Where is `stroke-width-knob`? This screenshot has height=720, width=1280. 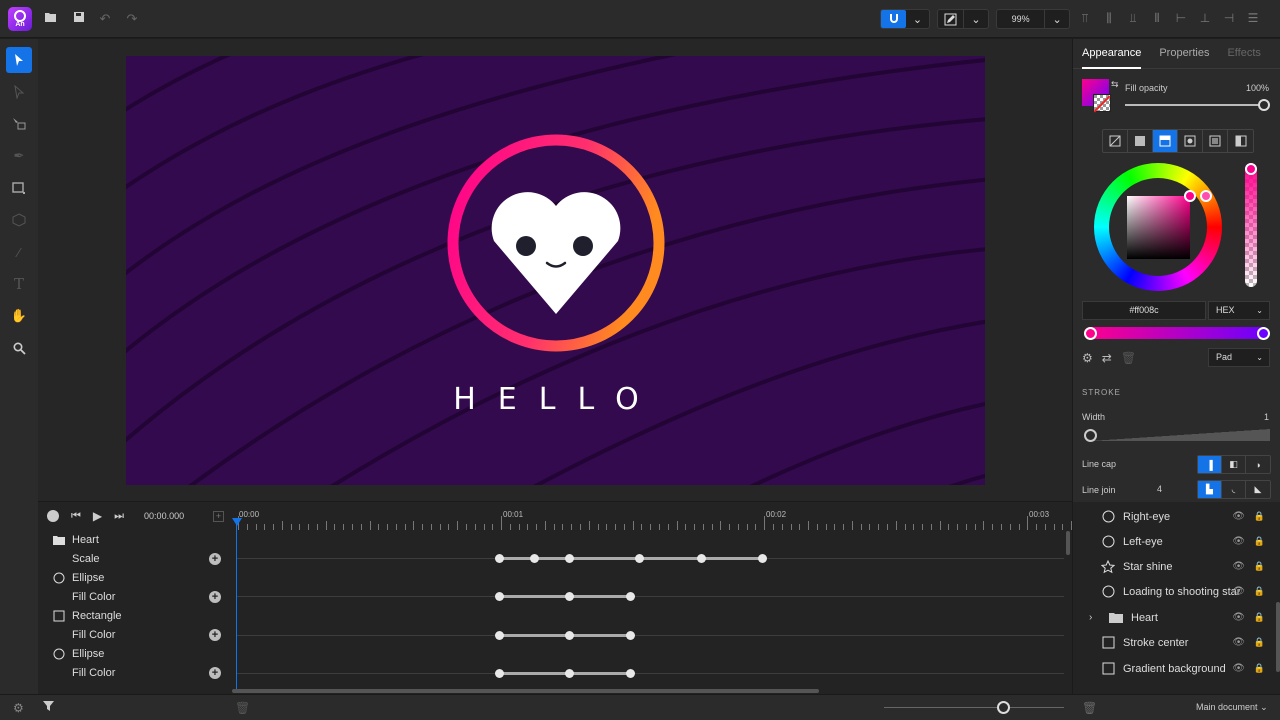
stroke-width-knob is located at coordinates (1090, 435).